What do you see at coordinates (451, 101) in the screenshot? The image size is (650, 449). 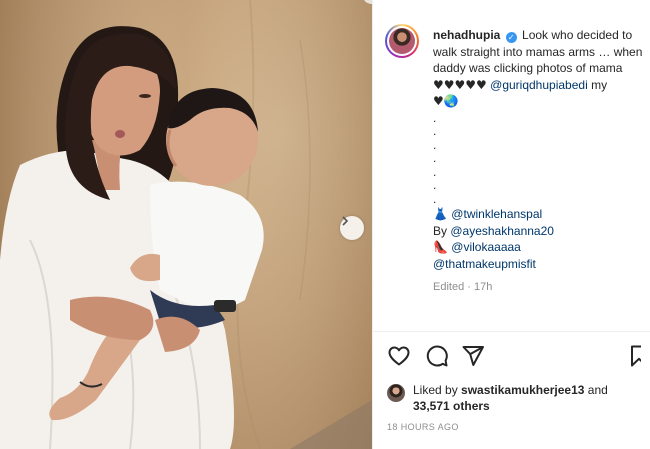 I see `caption-globe: 🌏` at bounding box center [451, 101].